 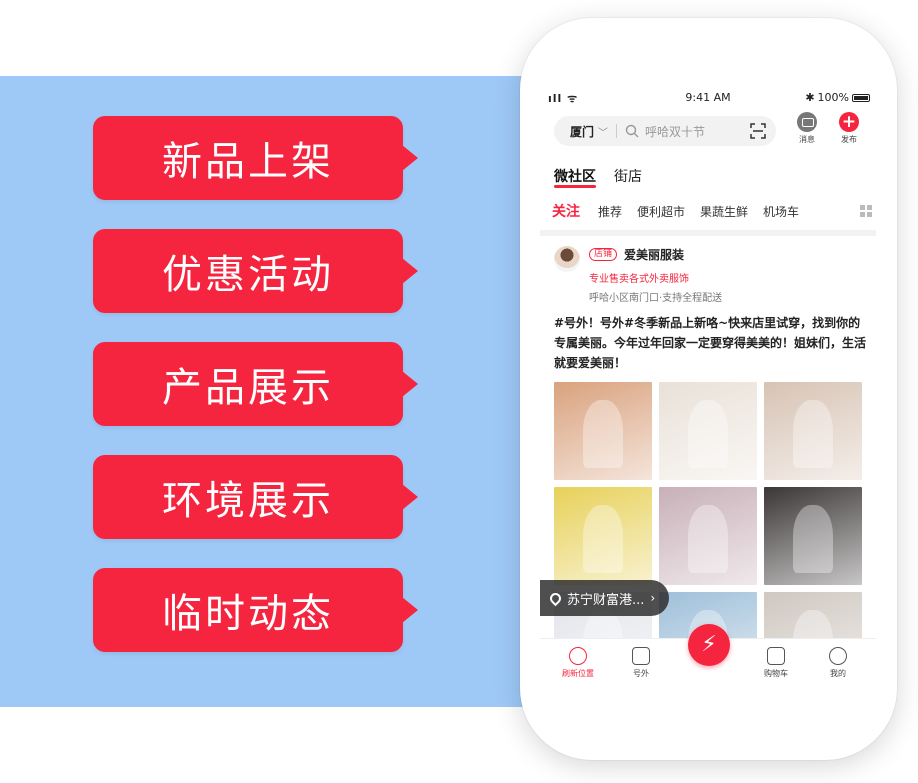 I want to click on battery-status: ✱ 100%, so click(x=837, y=97).